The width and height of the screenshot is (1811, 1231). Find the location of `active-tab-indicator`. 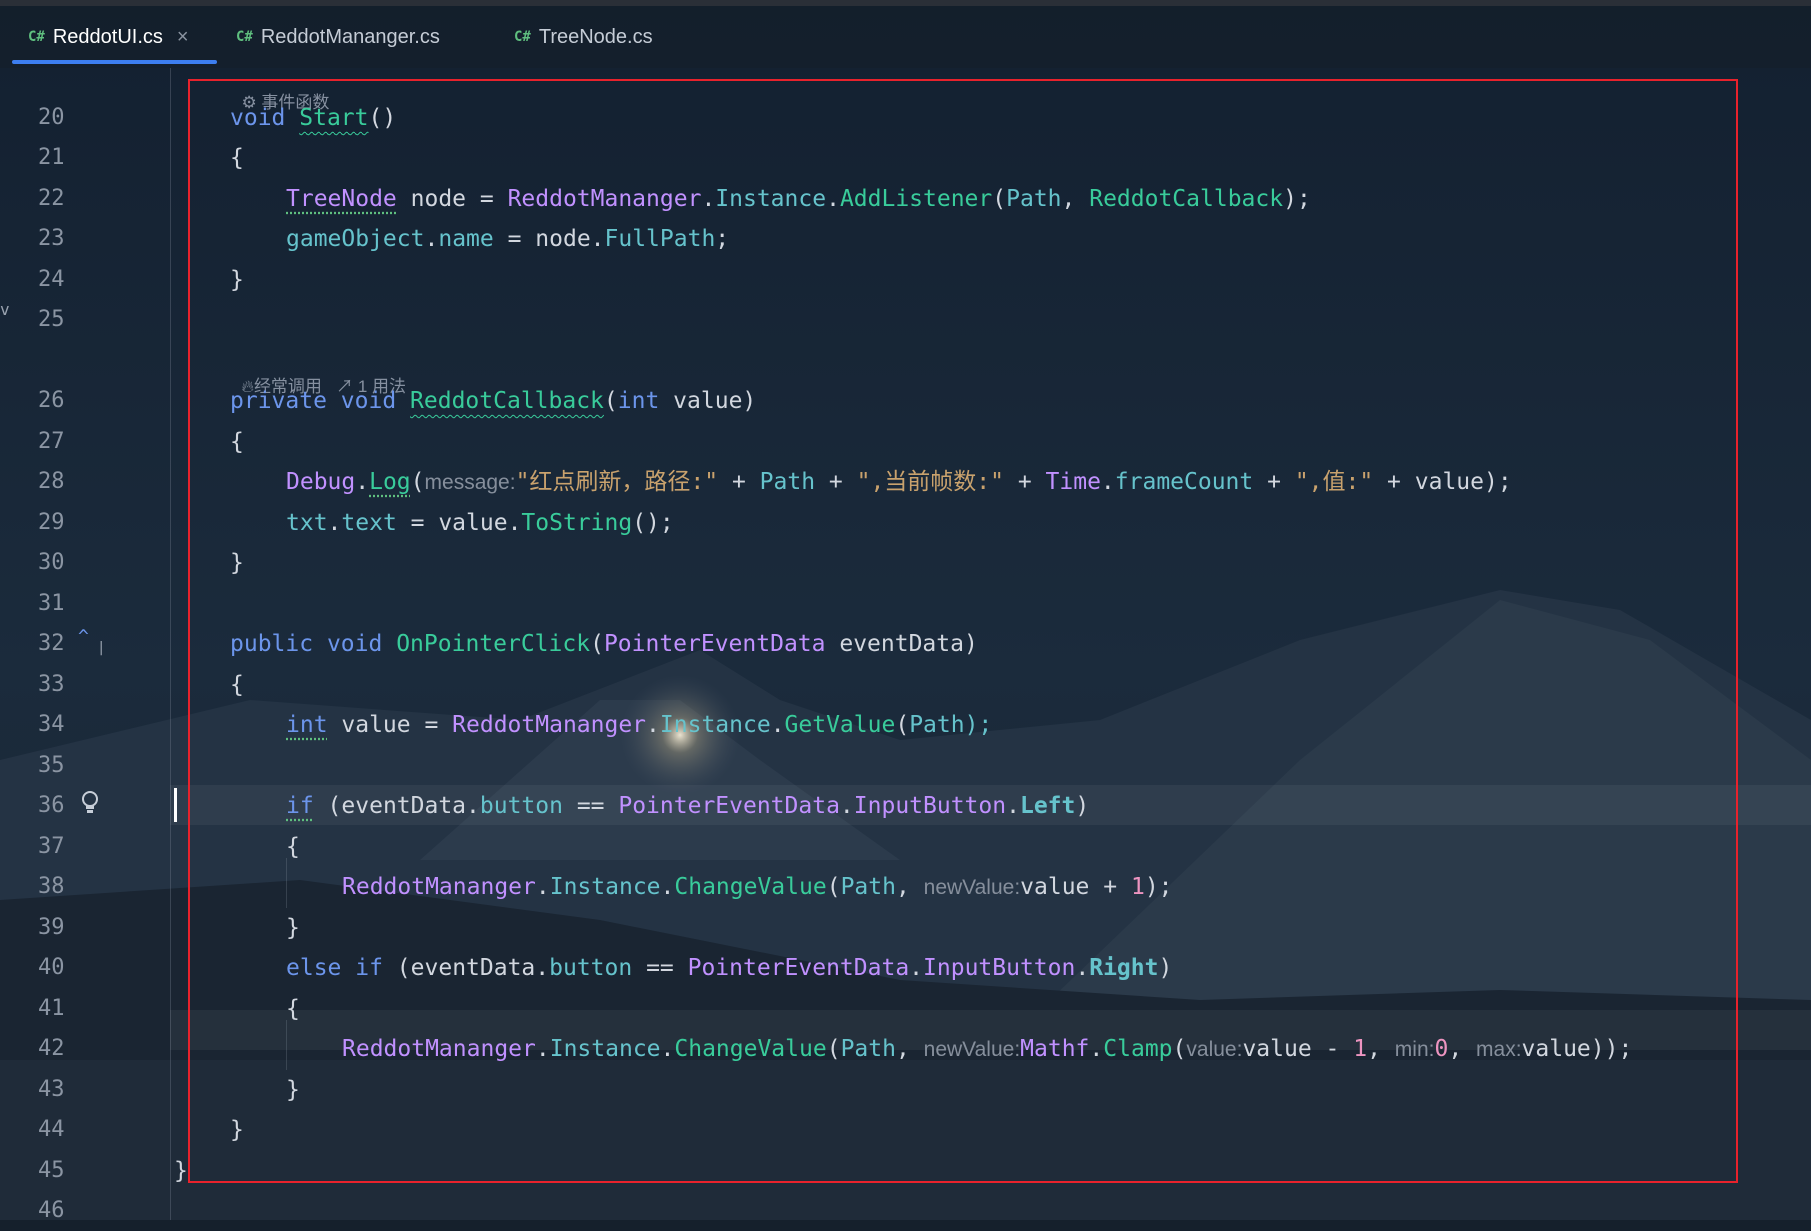

active-tab-indicator is located at coordinates (114, 62).